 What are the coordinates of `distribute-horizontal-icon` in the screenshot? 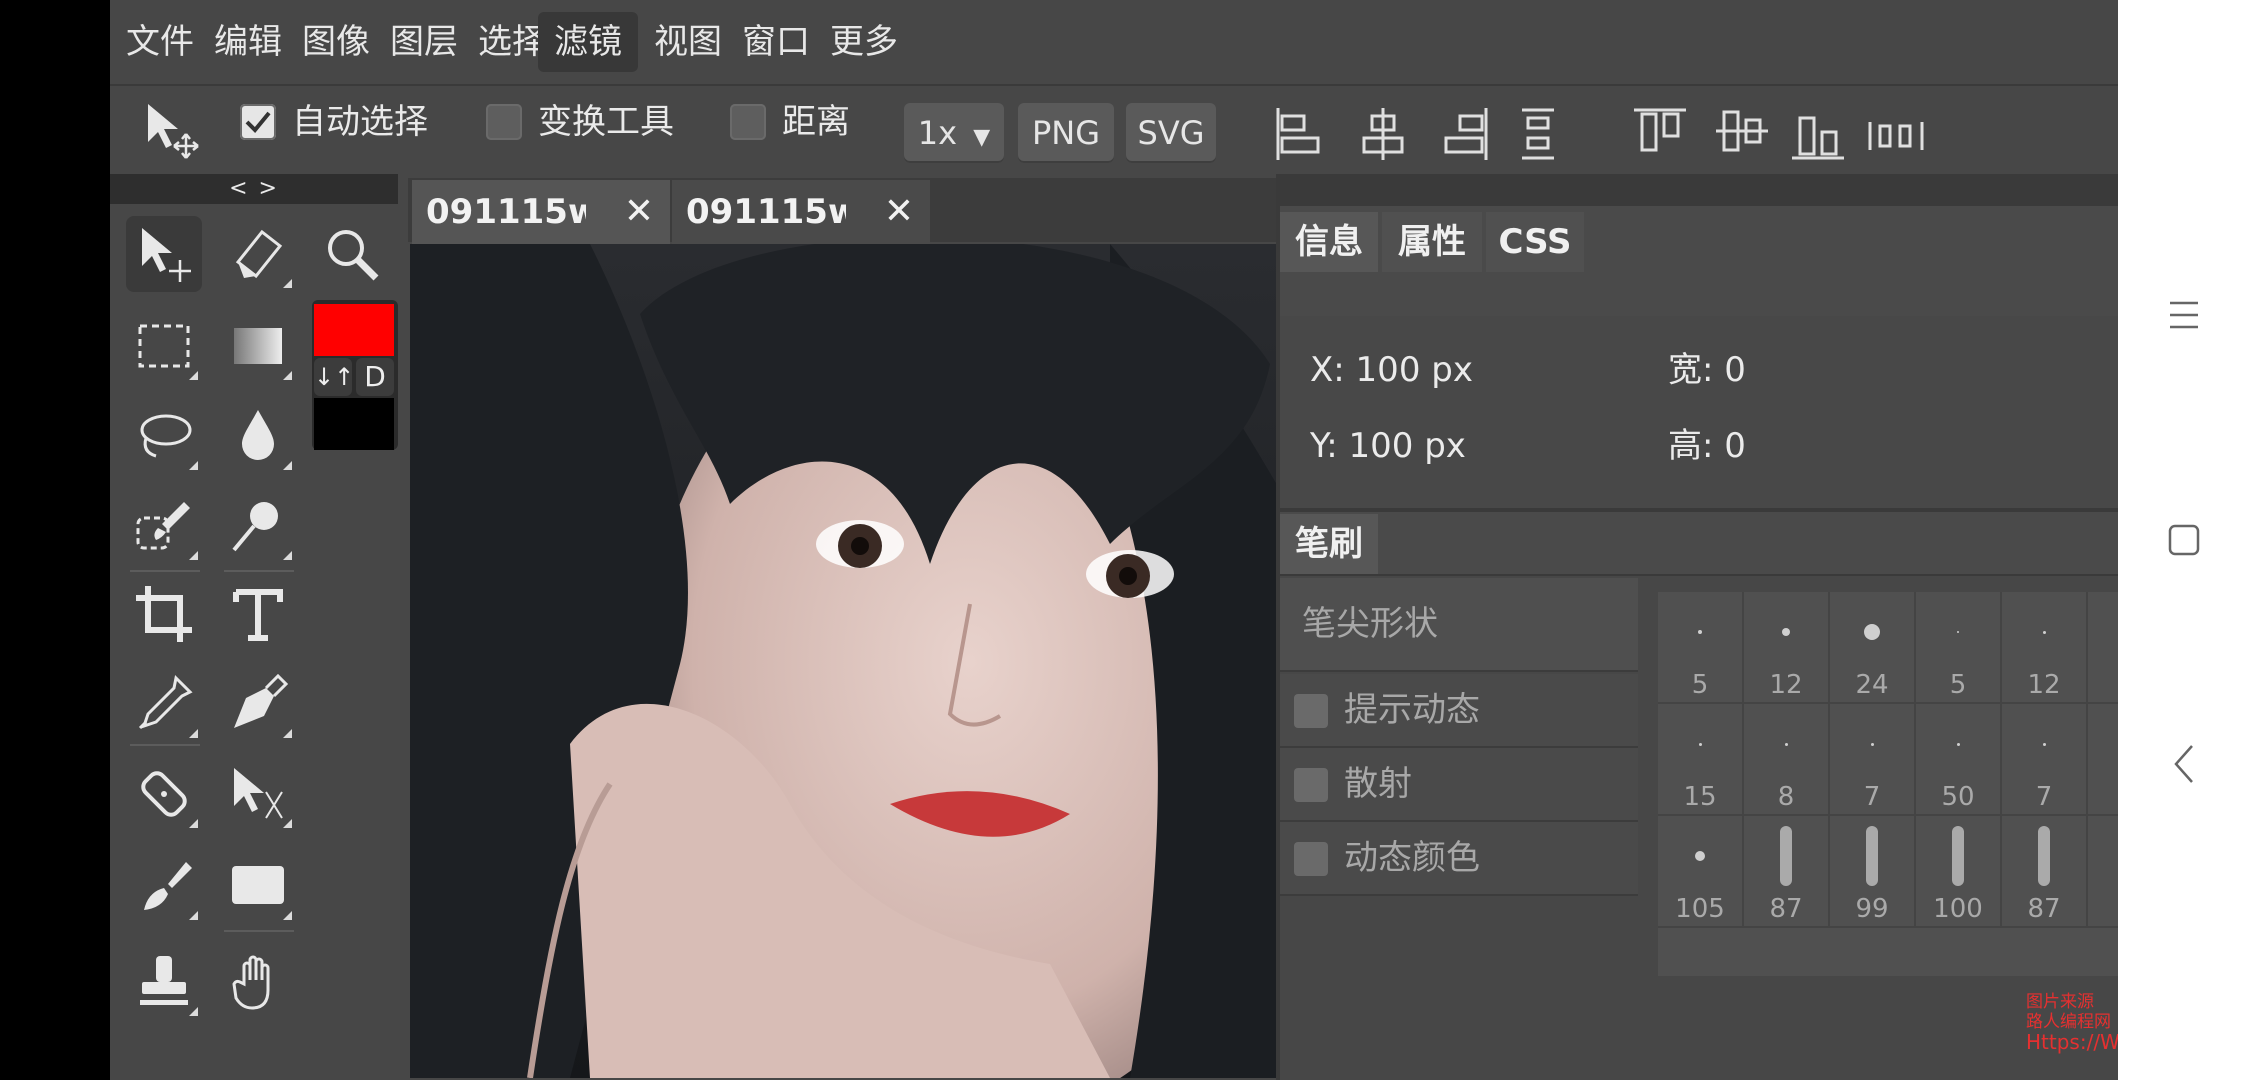 It's located at (1896, 138).